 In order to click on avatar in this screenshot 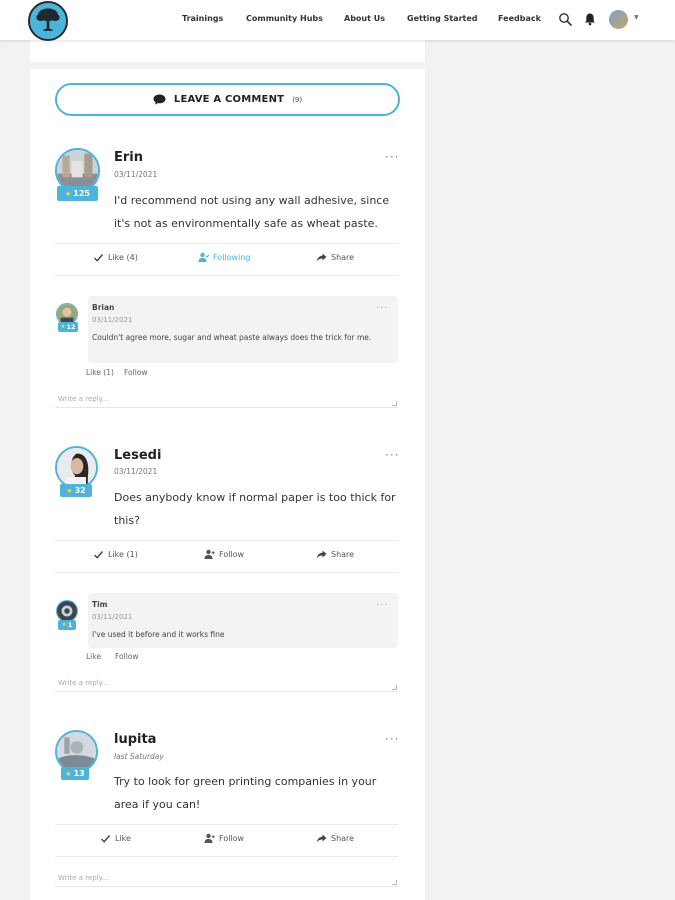, I will do `click(76, 467)`.